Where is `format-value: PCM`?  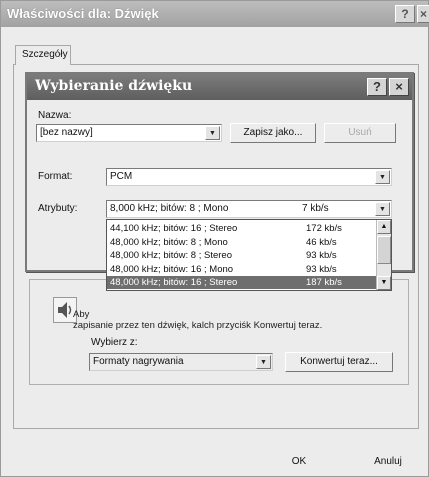 format-value: PCM is located at coordinates (121, 176).